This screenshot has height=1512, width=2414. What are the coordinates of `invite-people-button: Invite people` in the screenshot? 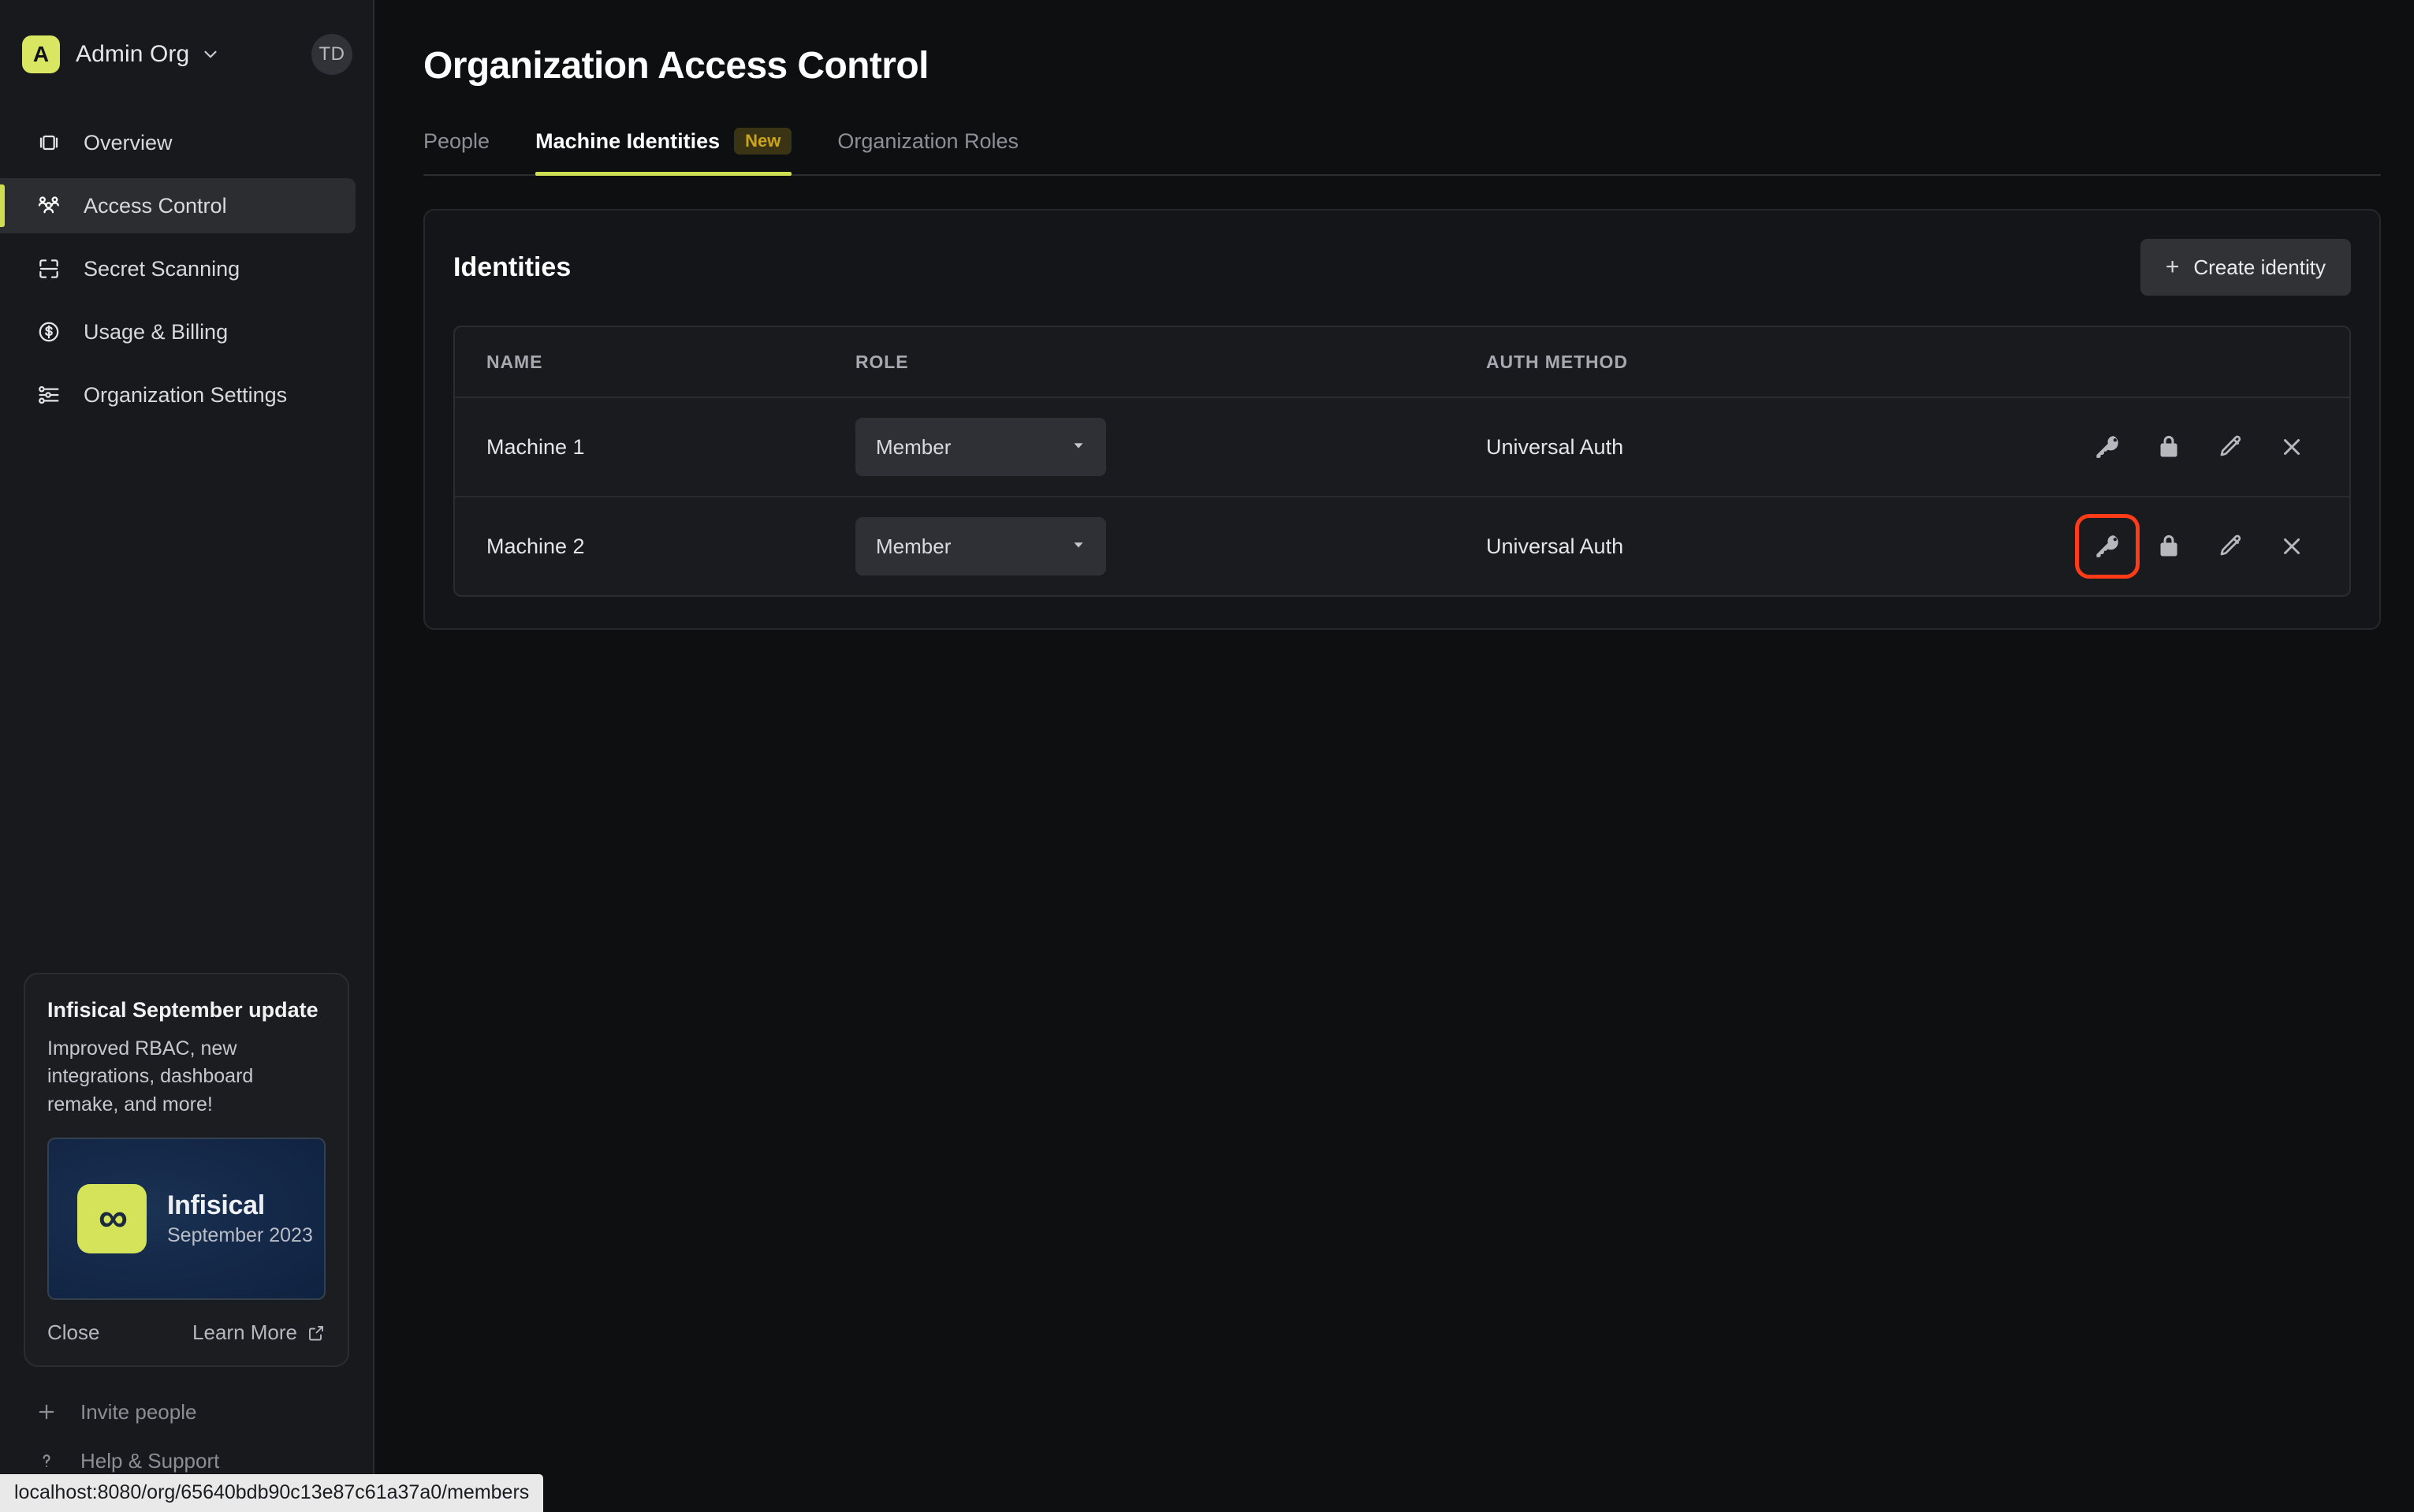 It's located at (203, 1411).